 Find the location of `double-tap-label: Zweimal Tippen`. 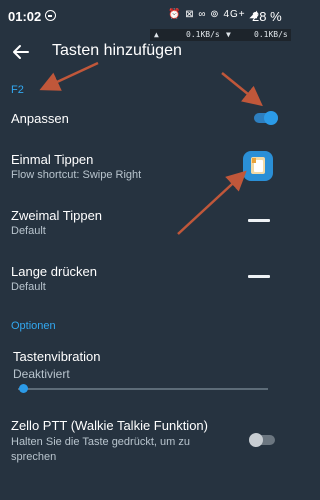

double-tap-label: Zweimal Tippen is located at coordinates (57, 215).